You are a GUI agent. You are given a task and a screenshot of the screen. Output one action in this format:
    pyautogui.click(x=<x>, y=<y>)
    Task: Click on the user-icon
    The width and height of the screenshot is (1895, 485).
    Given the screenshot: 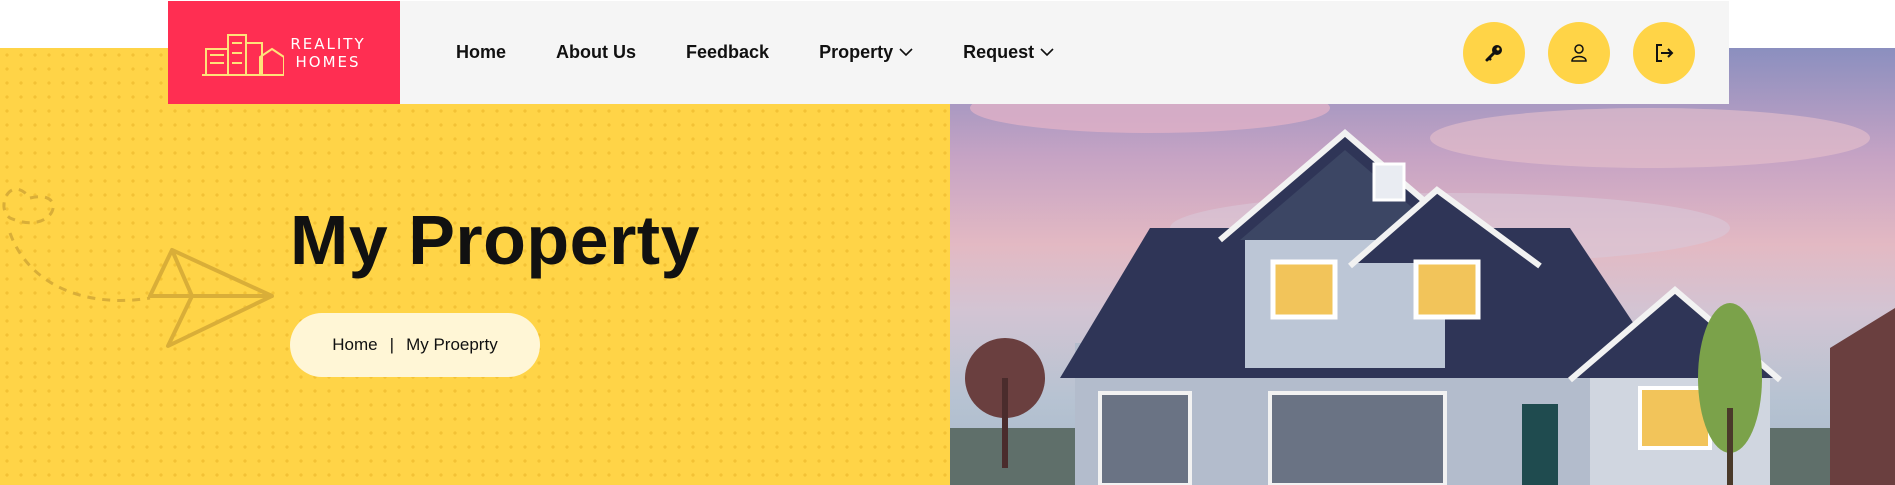 What is the action you would take?
    pyautogui.click(x=1579, y=53)
    